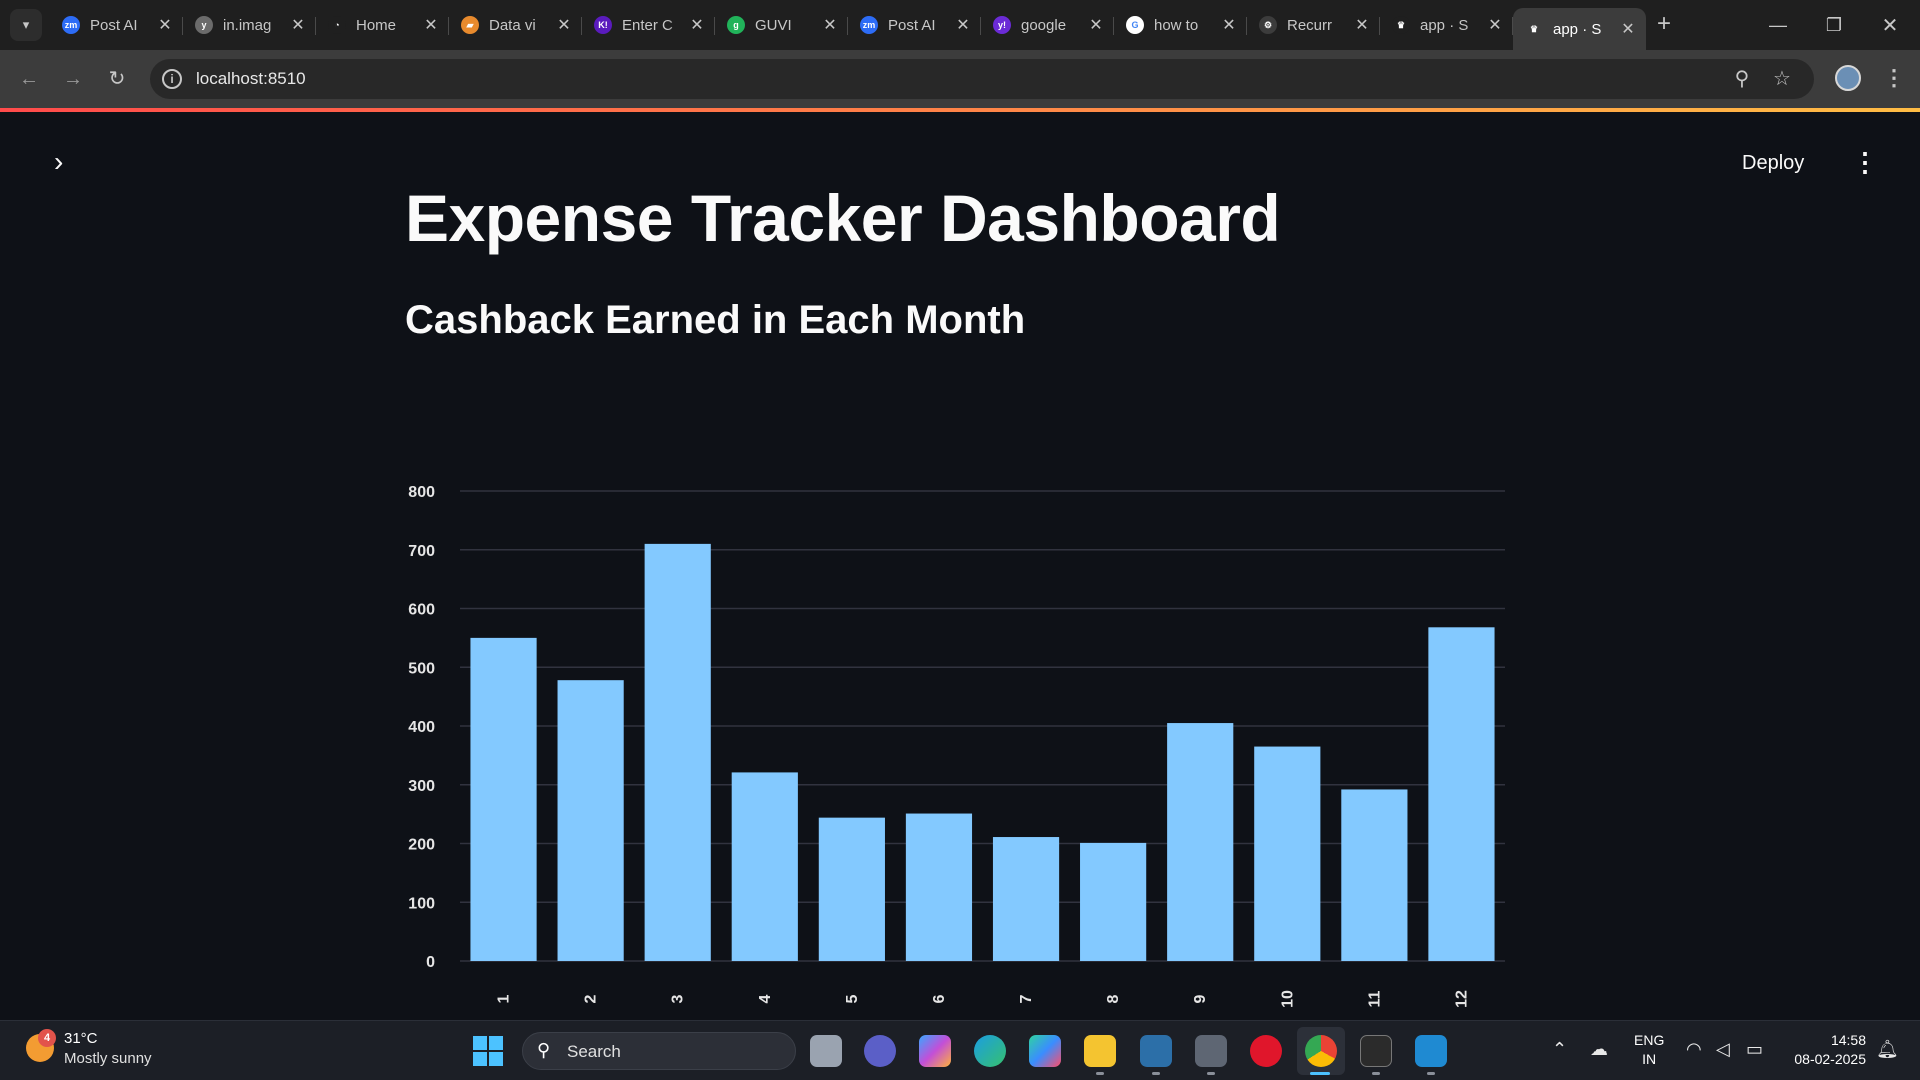 Image resolution: width=1920 pixels, height=1080 pixels. Describe the element at coordinates (430, 962) in the screenshot. I see `y-tick-label: 0` at that location.